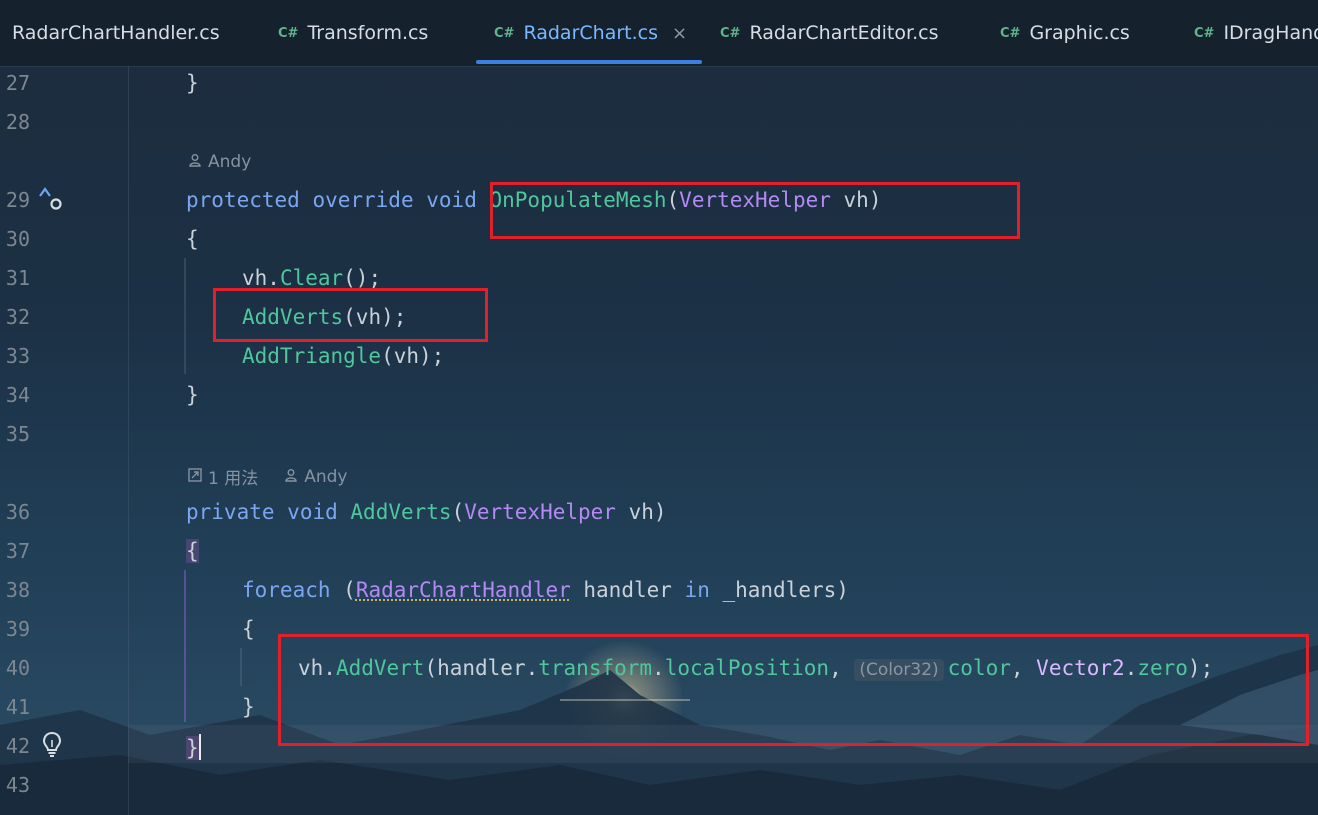 The width and height of the screenshot is (1318, 815). I want to click on type-name: RadarChartHandler, so click(463, 590).